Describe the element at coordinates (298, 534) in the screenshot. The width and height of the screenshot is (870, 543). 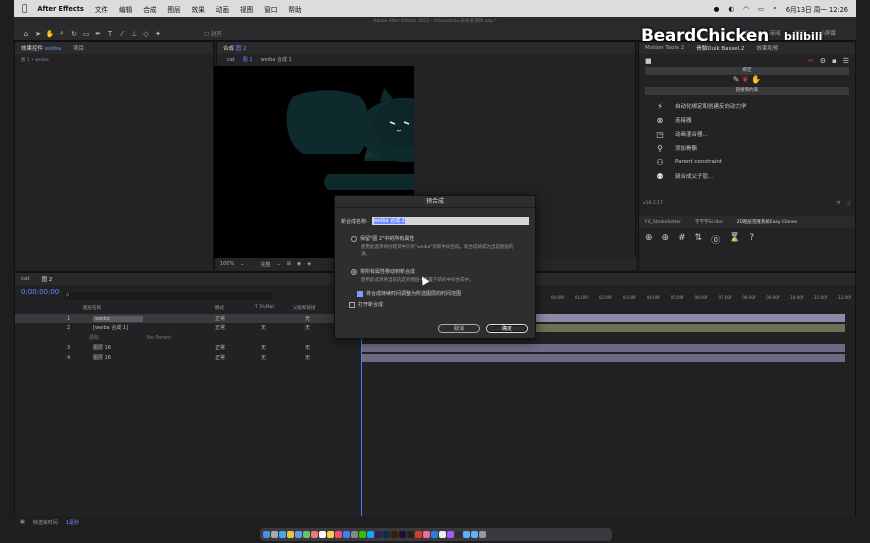
I see `mail-icon` at that location.